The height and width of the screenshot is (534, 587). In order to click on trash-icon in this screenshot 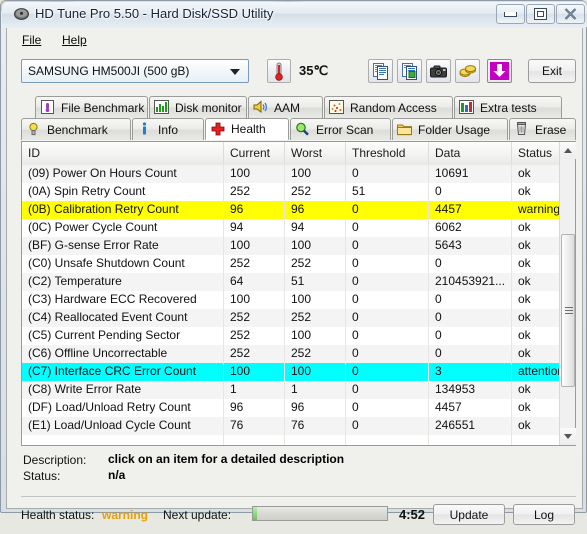, I will do `click(522, 129)`.